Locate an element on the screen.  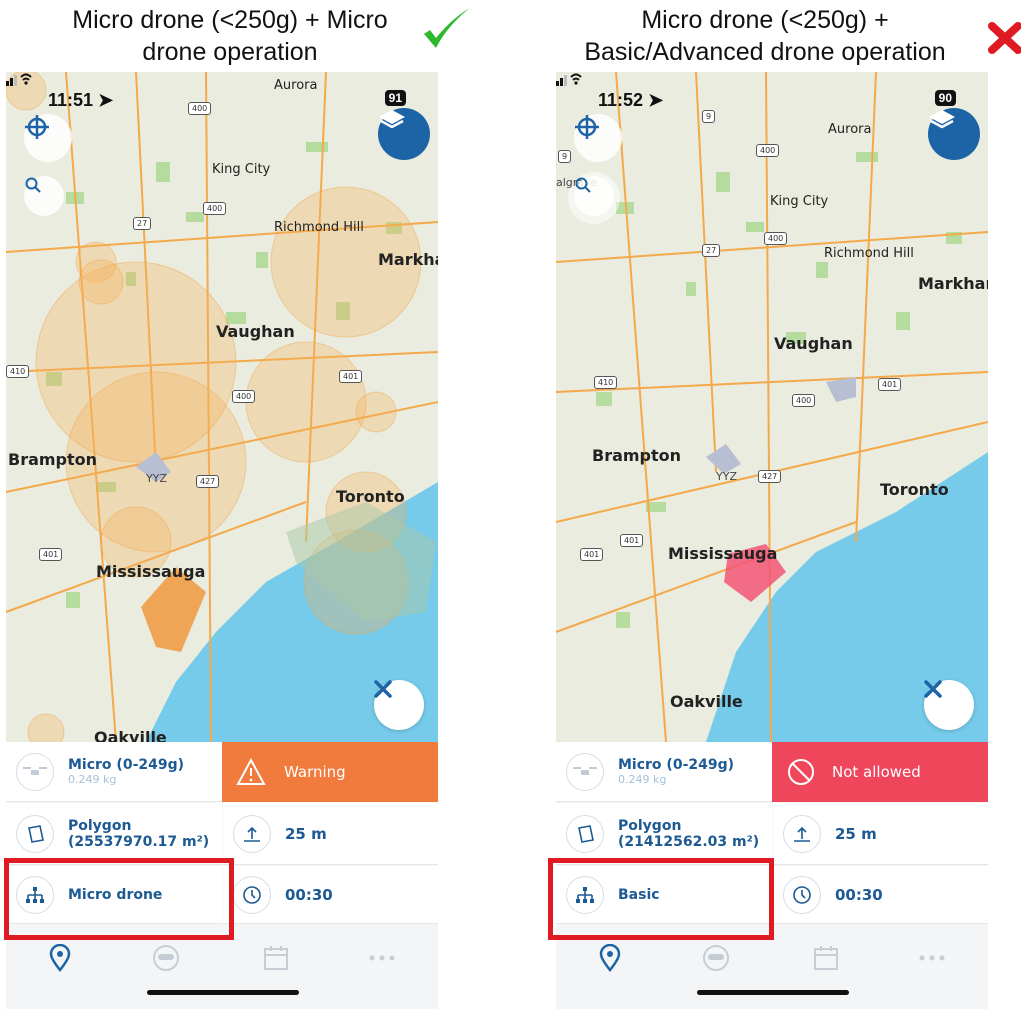
altitude-icon is located at coordinates (252, 833).